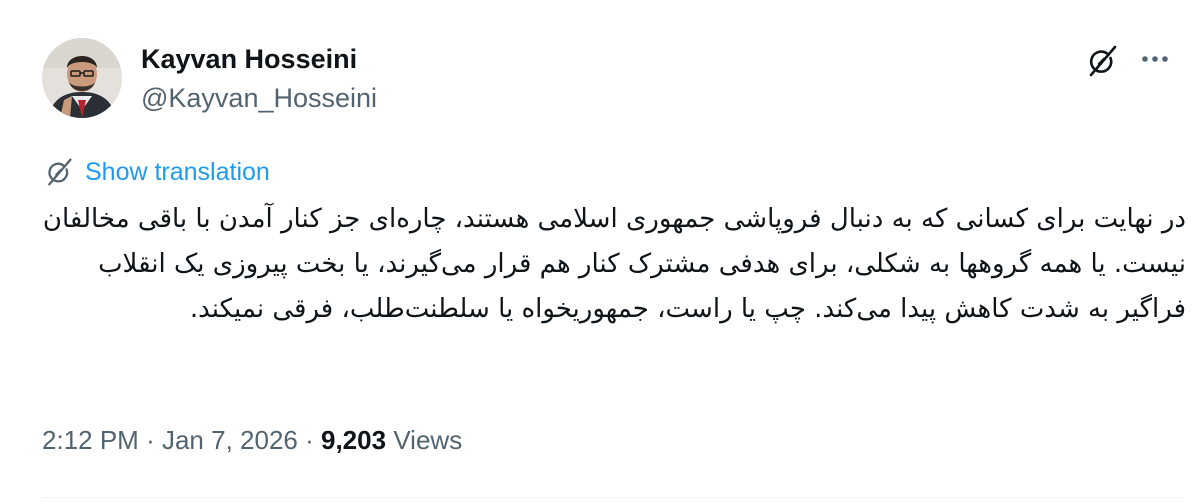  I want to click on tweet-date: Jan 7, 2026, so click(230, 440).